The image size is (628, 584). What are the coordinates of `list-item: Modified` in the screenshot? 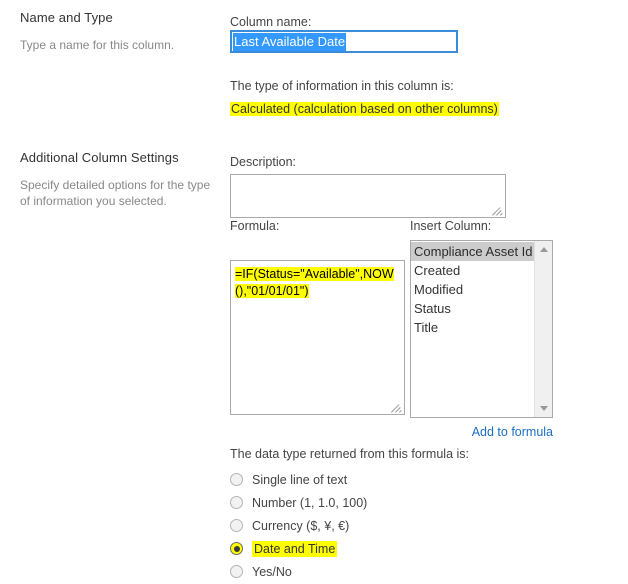 It's located at (472, 289).